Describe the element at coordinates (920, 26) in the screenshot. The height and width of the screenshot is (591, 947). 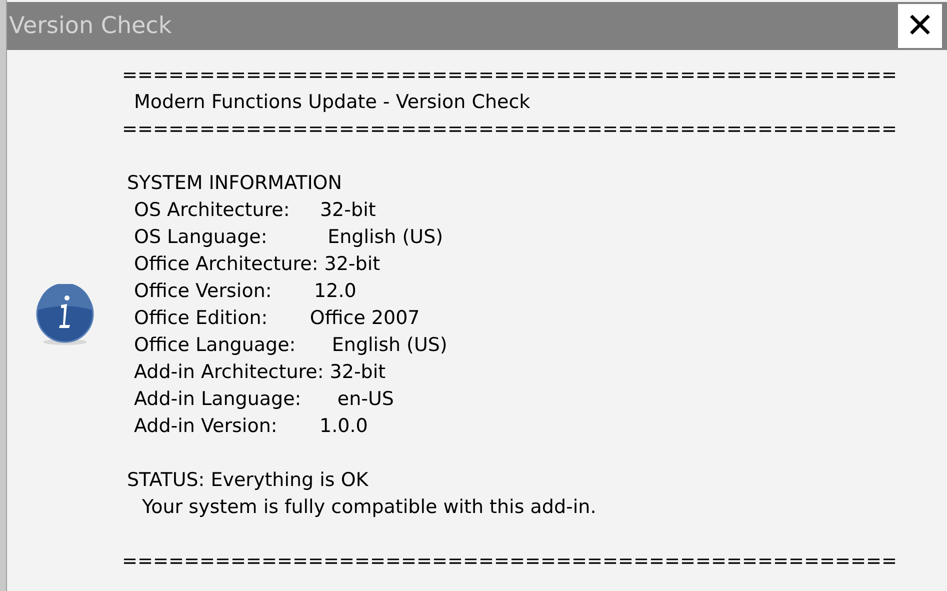
I see `close-button: ✕` at that location.